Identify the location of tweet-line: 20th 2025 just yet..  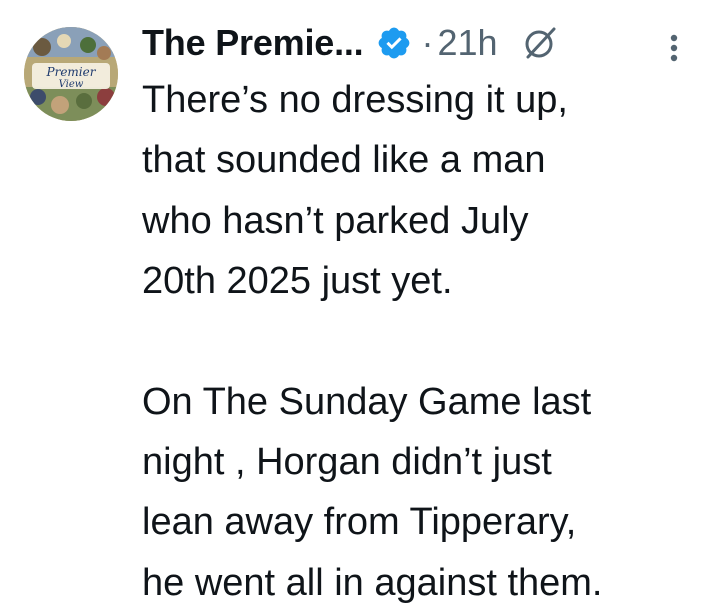
(297, 281).